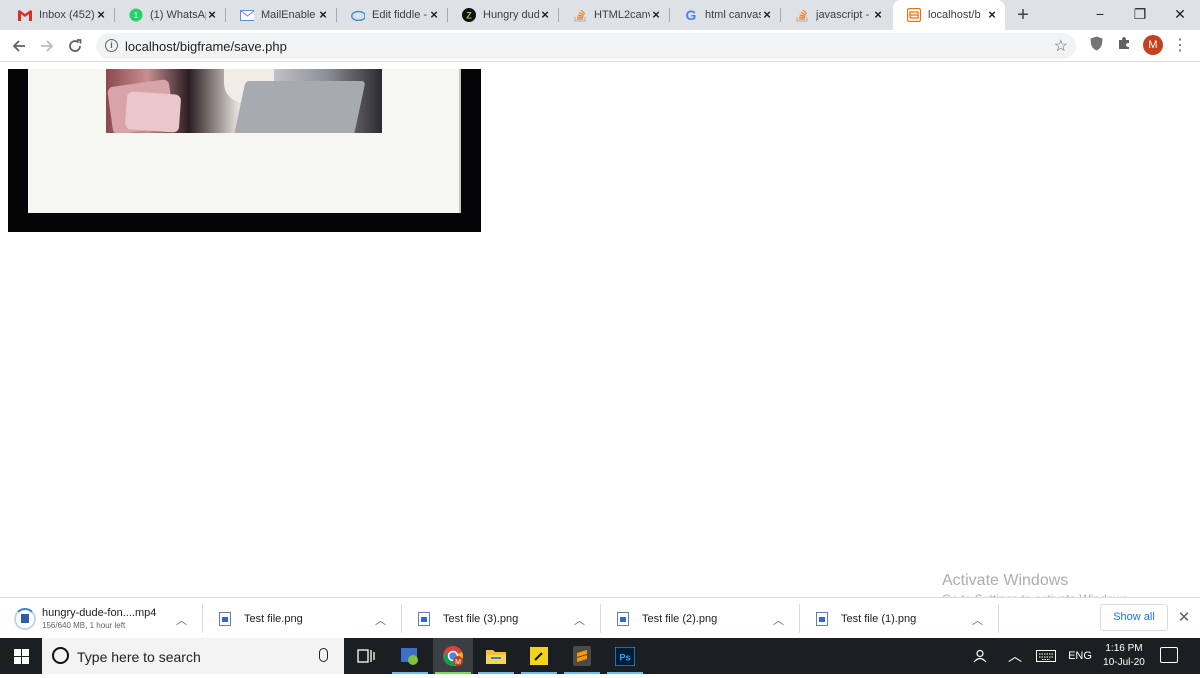 This screenshot has width=1200, height=678. I want to click on close-icon: ✕, so click(1184, 618).